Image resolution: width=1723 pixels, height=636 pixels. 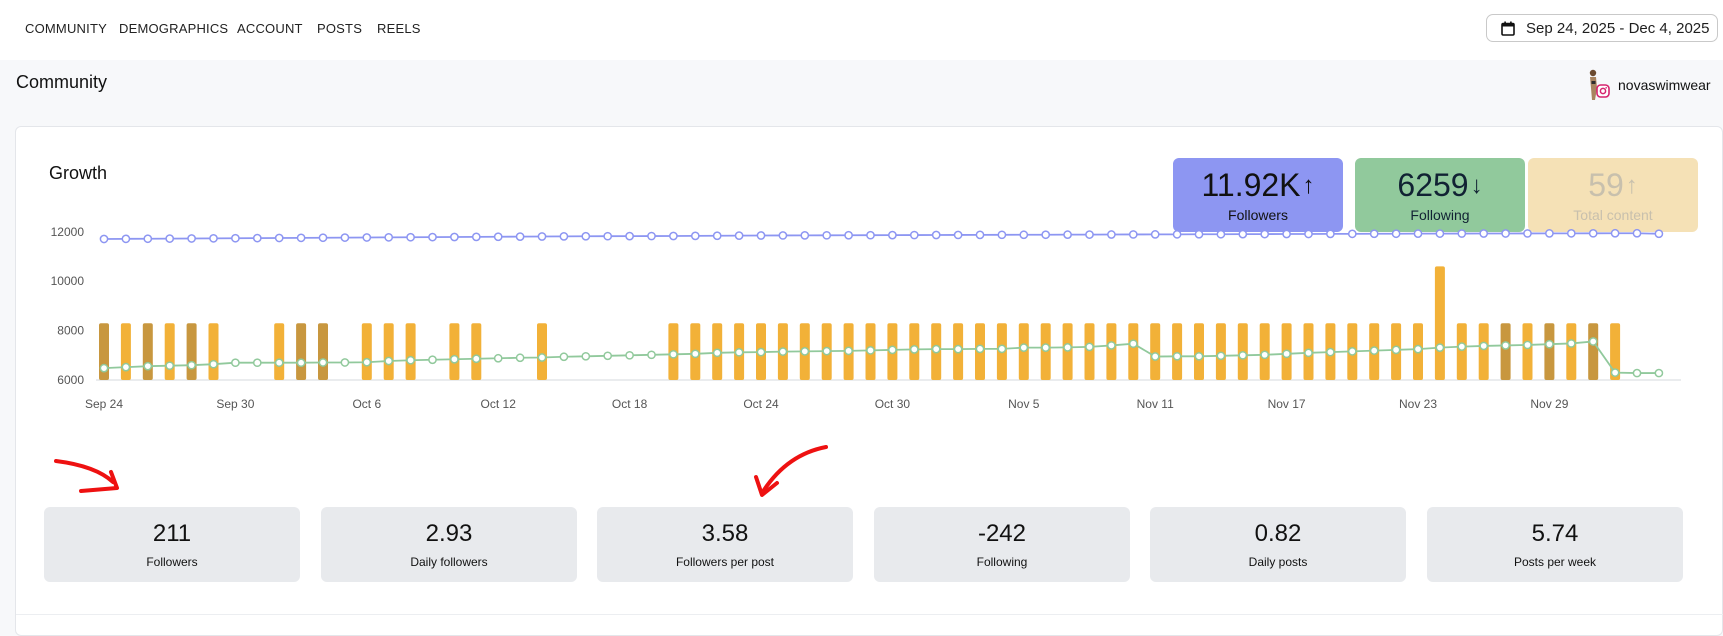 I want to click on followers-line, so click(x=881, y=236).